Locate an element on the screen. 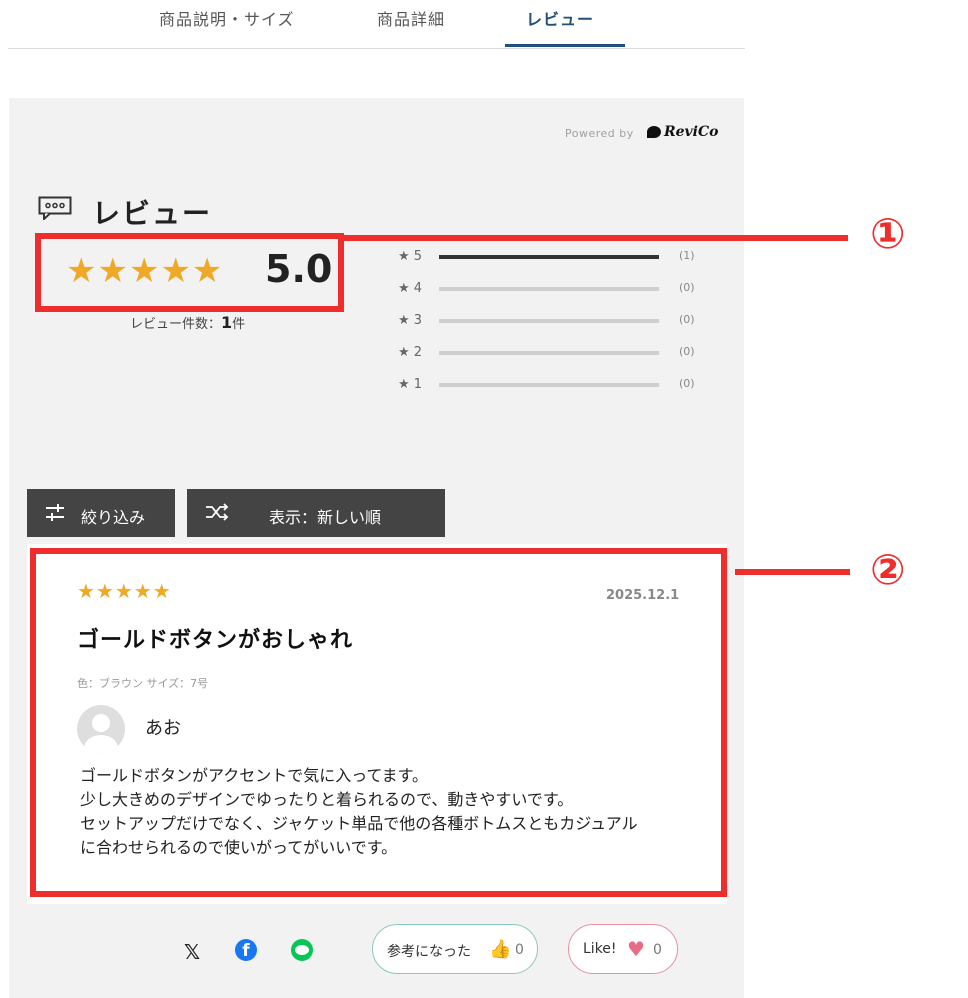 The image size is (968, 998). rating-row-count: (1) is located at coordinates (687, 255).